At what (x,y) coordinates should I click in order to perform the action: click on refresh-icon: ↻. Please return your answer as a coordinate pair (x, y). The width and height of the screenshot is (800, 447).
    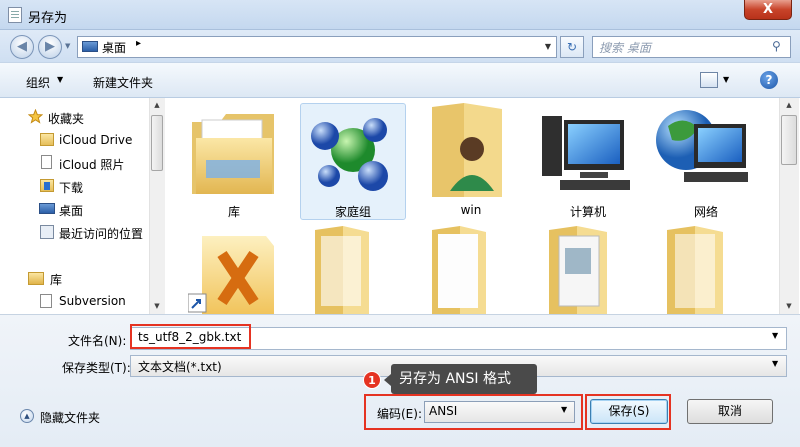
    Looking at the image, I should click on (572, 47).